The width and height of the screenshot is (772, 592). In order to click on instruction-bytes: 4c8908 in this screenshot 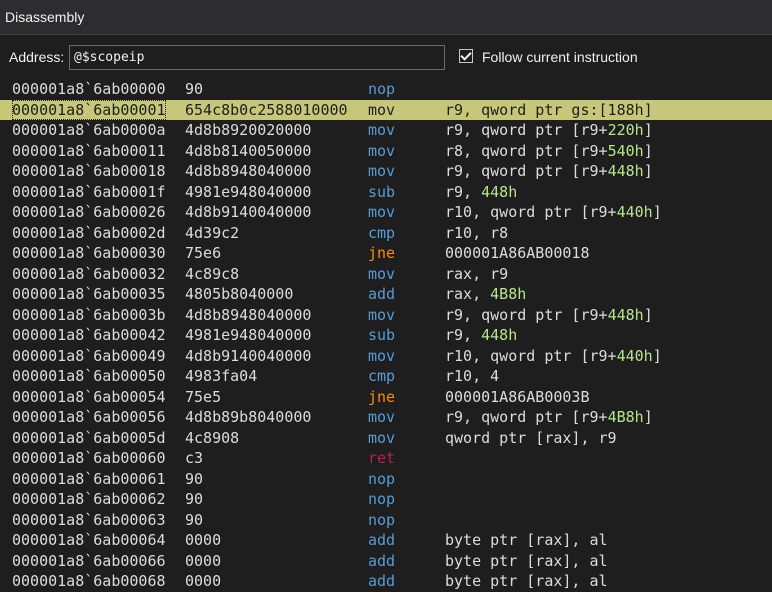, I will do `click(212, 437)`.